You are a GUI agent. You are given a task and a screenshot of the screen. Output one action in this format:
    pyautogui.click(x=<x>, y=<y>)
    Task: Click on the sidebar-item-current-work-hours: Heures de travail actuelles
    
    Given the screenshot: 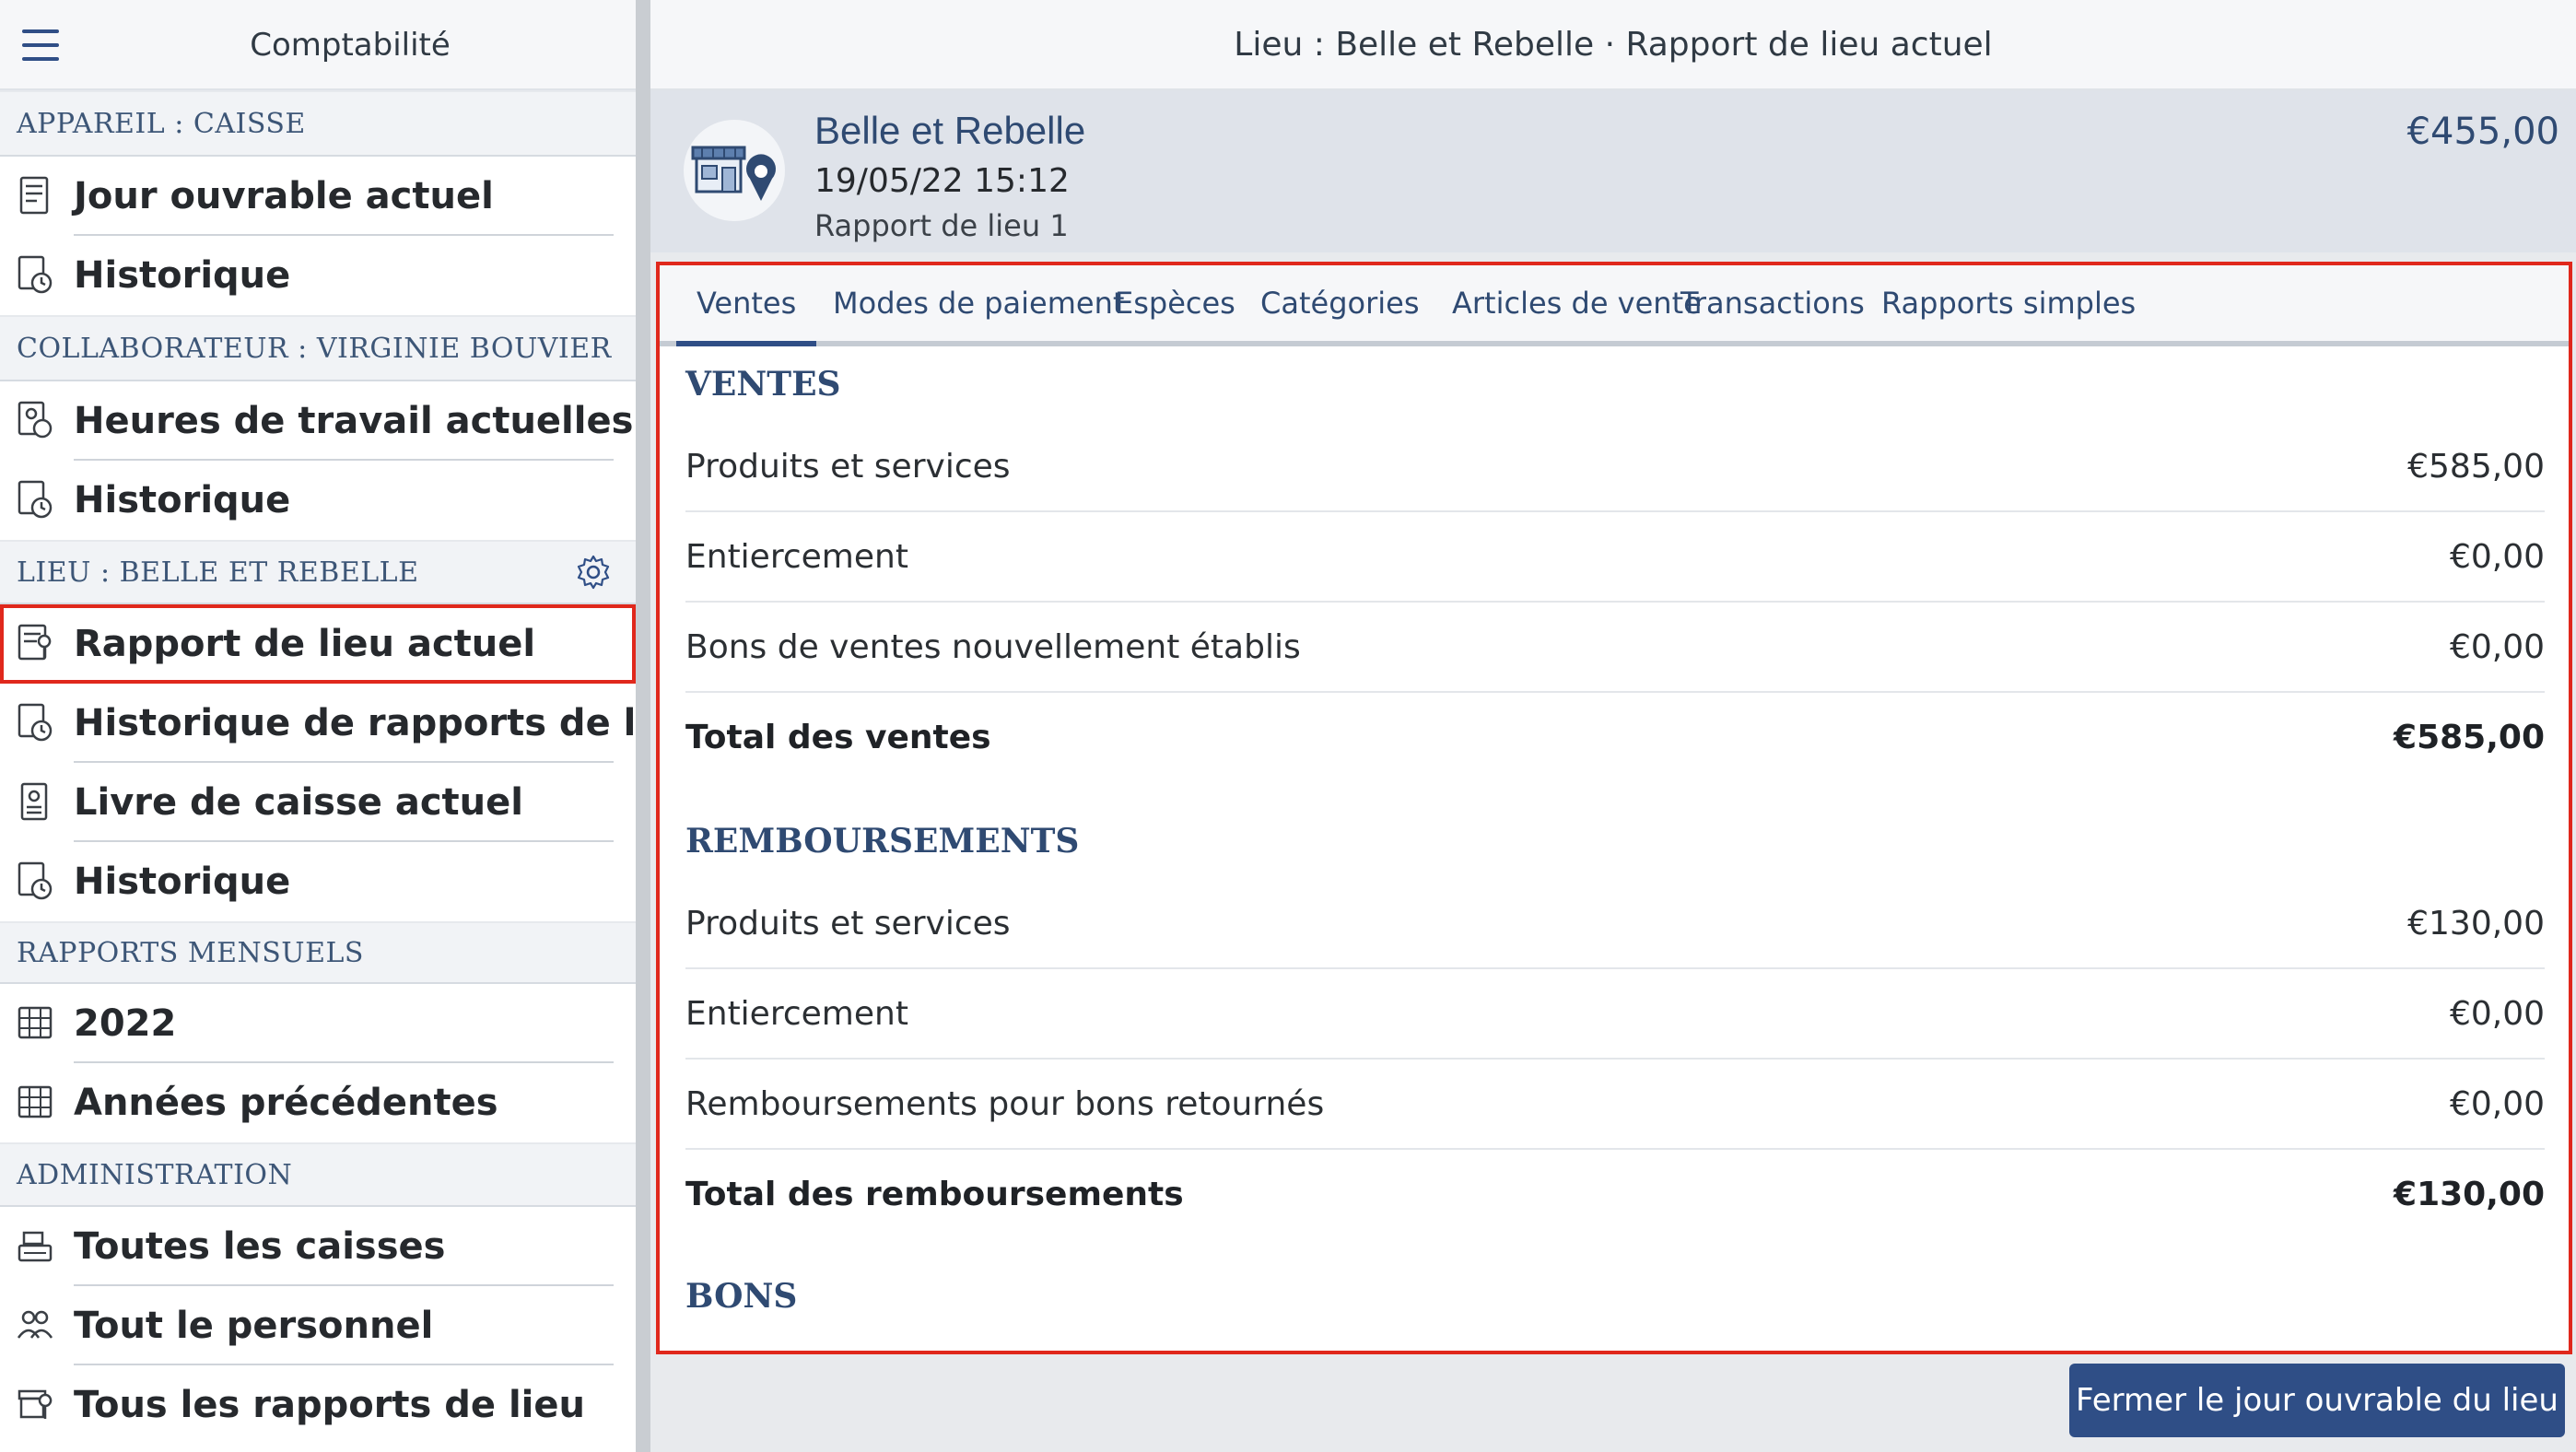 What is the action you would take?
    pyautogui.click(x=318, y=421)
    